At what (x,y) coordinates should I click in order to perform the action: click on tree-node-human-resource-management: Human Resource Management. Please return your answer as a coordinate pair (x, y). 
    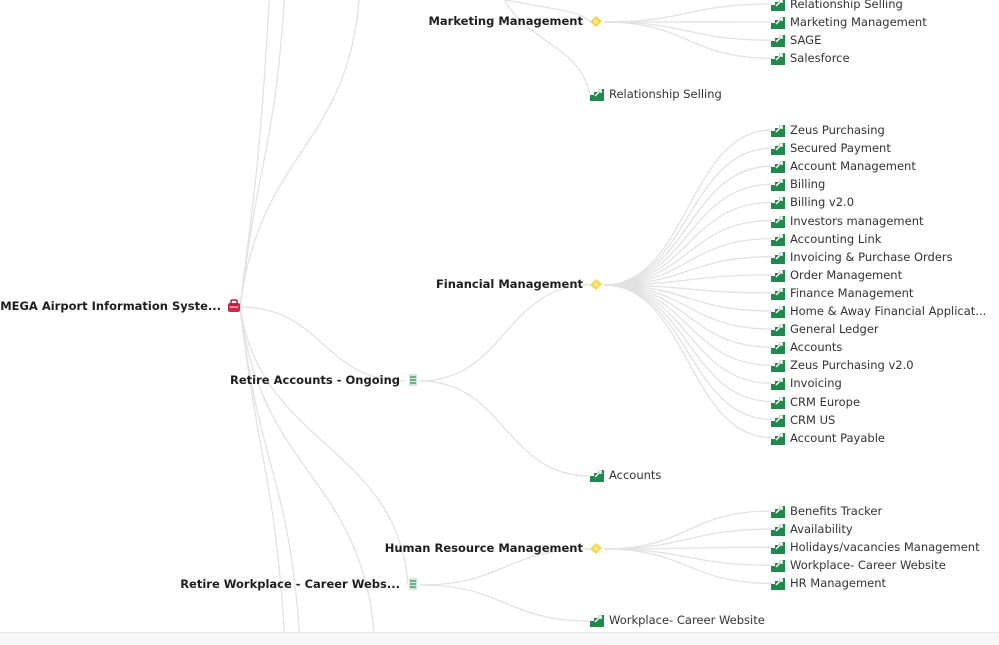
    Looking at the image, I should click on (494, 548).